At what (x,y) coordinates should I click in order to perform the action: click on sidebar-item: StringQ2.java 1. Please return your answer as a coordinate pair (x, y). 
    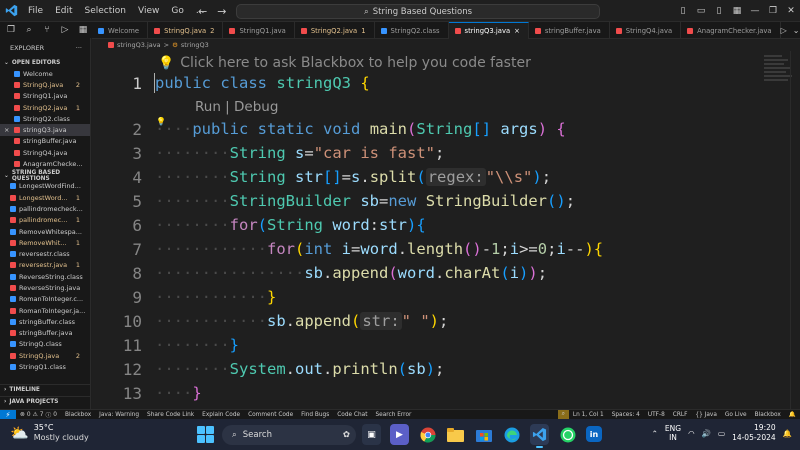
    Looking at the image, I should click on (45, 107).